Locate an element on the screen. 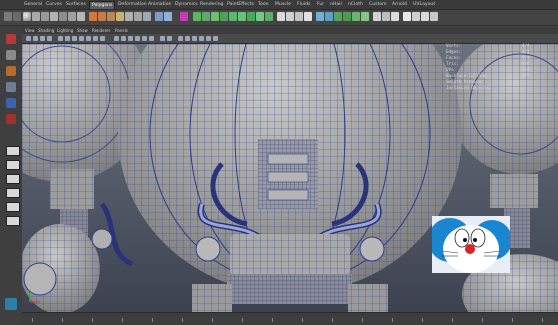 The width and height of the screenshot is (558, 325). move-tool-icon is located at coordinates (11, 87).